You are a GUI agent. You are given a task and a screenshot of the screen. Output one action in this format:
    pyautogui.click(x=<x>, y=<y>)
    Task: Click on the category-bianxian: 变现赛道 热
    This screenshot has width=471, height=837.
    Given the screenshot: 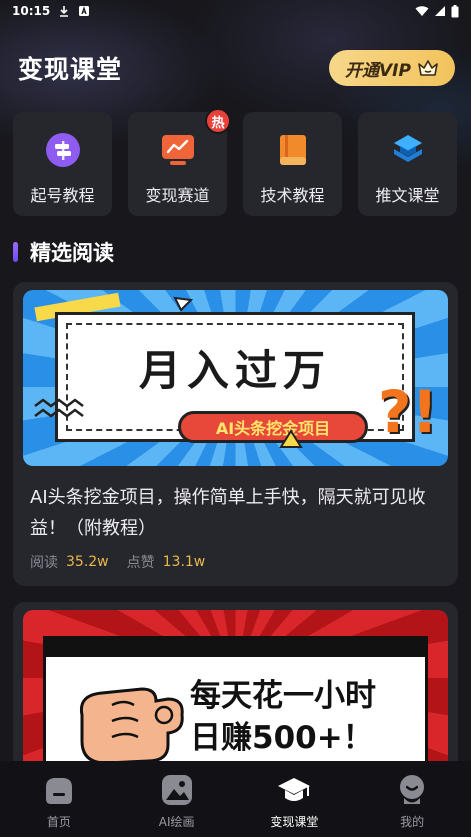 What is the action you would take?
    pyautogui.click(x=179, y=162)
    